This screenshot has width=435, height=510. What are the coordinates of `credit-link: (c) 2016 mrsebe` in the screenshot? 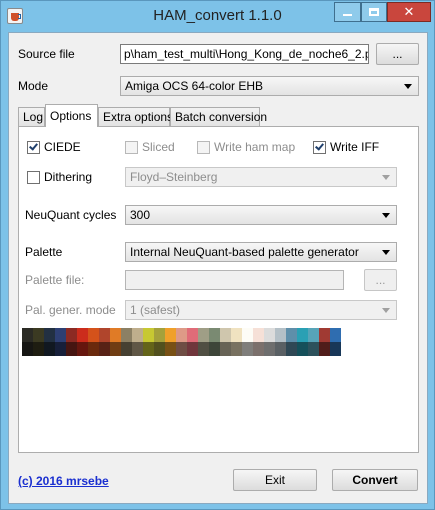 It's located at (63, 481).